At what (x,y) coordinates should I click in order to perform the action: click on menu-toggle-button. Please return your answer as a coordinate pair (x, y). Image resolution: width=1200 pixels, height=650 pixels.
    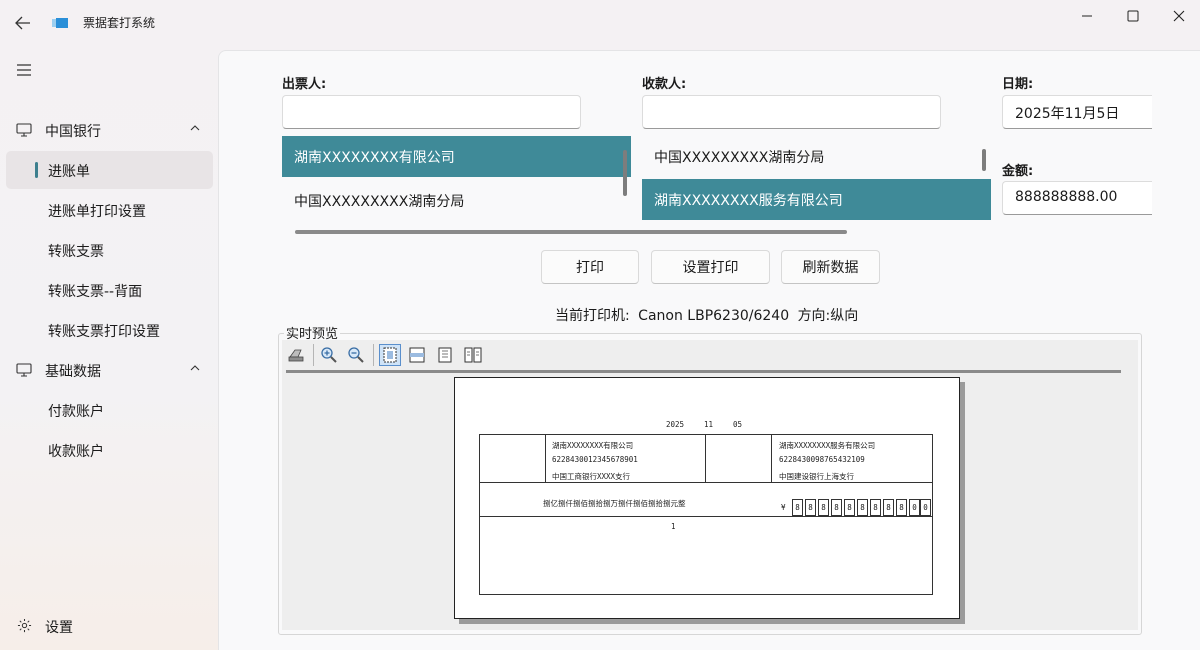
    Looking at the image, I should click on (24, 70).